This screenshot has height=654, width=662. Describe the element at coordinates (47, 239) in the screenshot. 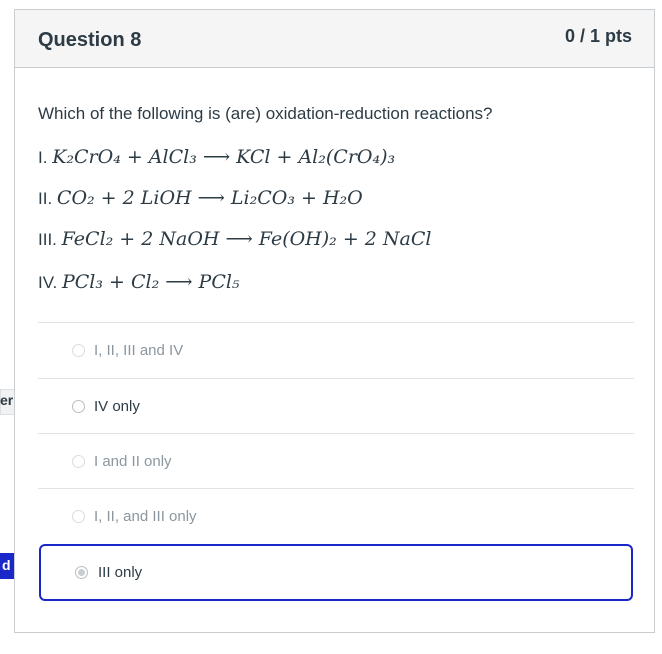

I see `reaction-3-label: III.` at that location.